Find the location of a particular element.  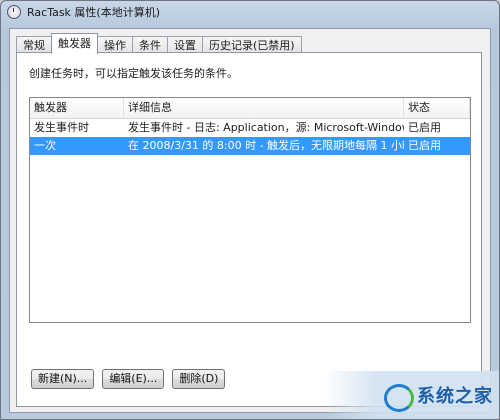

button-row: 新建(N)... 编辑(E)... 删除(D) is located at coordinates (132, 379).